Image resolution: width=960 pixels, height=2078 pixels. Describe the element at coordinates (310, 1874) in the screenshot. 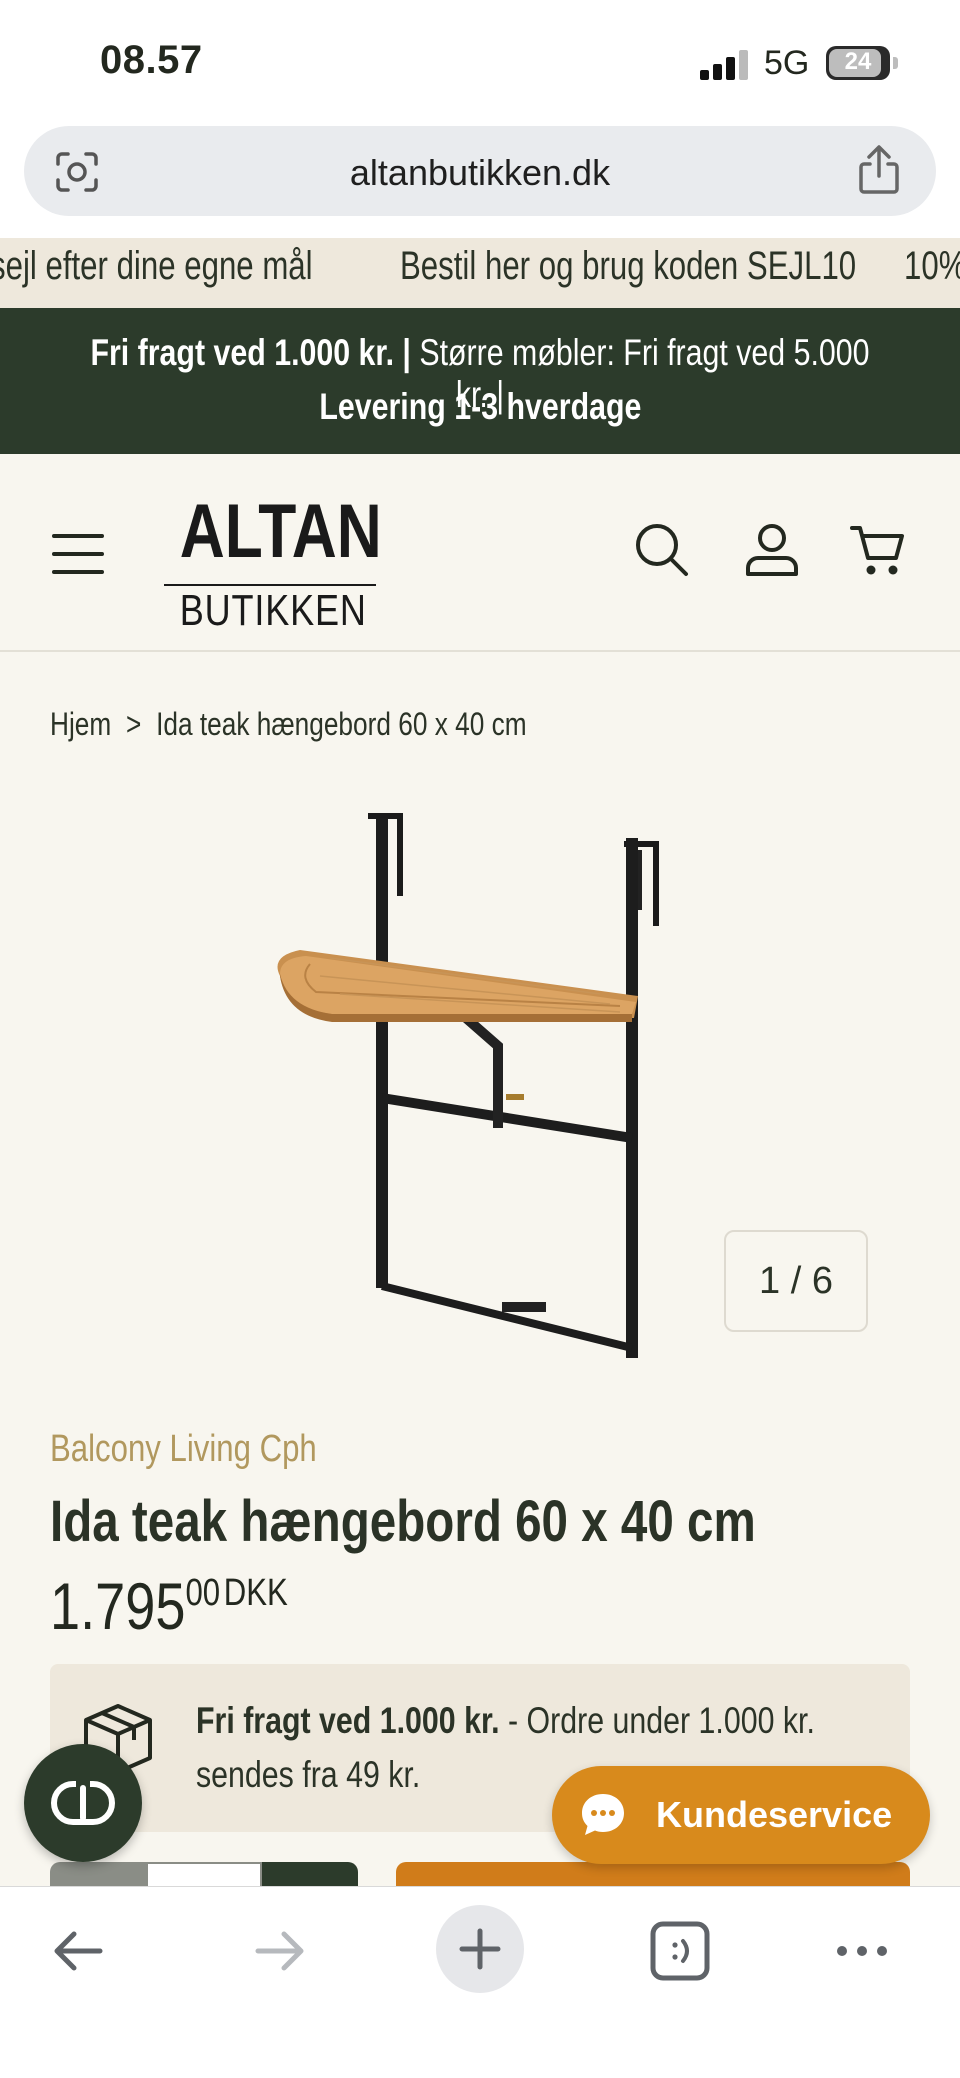

I see `color-swatch-green` at that location.